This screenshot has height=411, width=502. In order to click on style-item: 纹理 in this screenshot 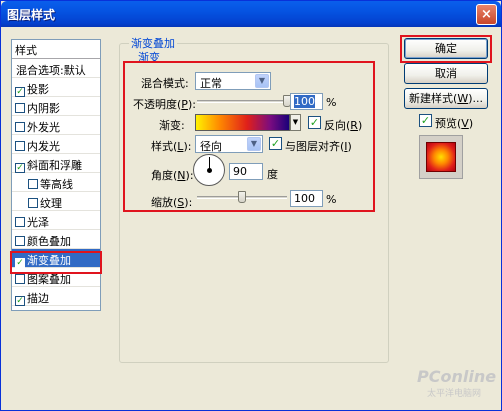, I will do `click(56, 201)`.